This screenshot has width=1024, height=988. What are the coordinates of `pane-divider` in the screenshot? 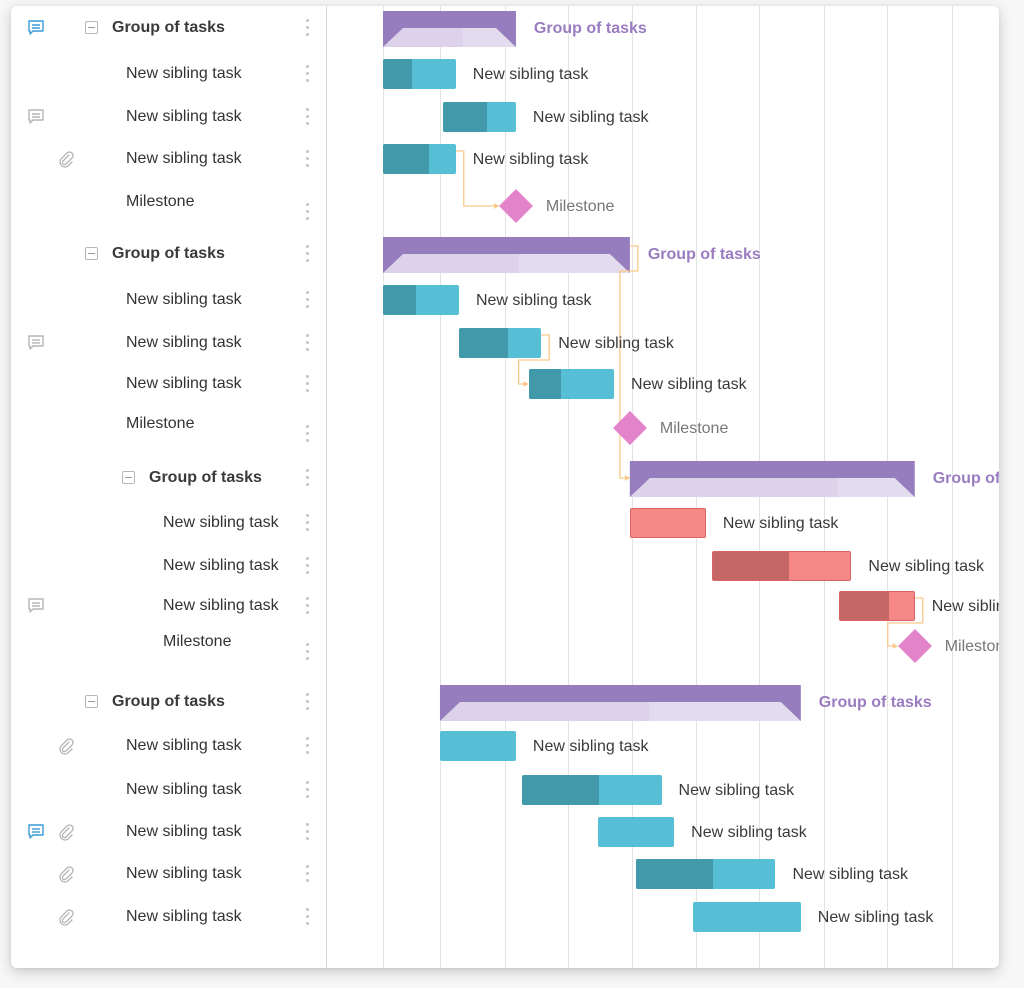 It's located at (326, 487).